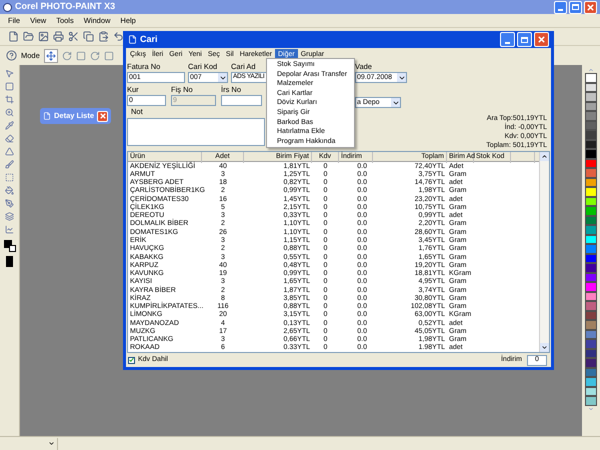 The height and width of the screenshot is (450, 600). What do you see at coordinates (109, 55) in the screenshot?
I see `distort-icon` at bounding box center [109, 55].